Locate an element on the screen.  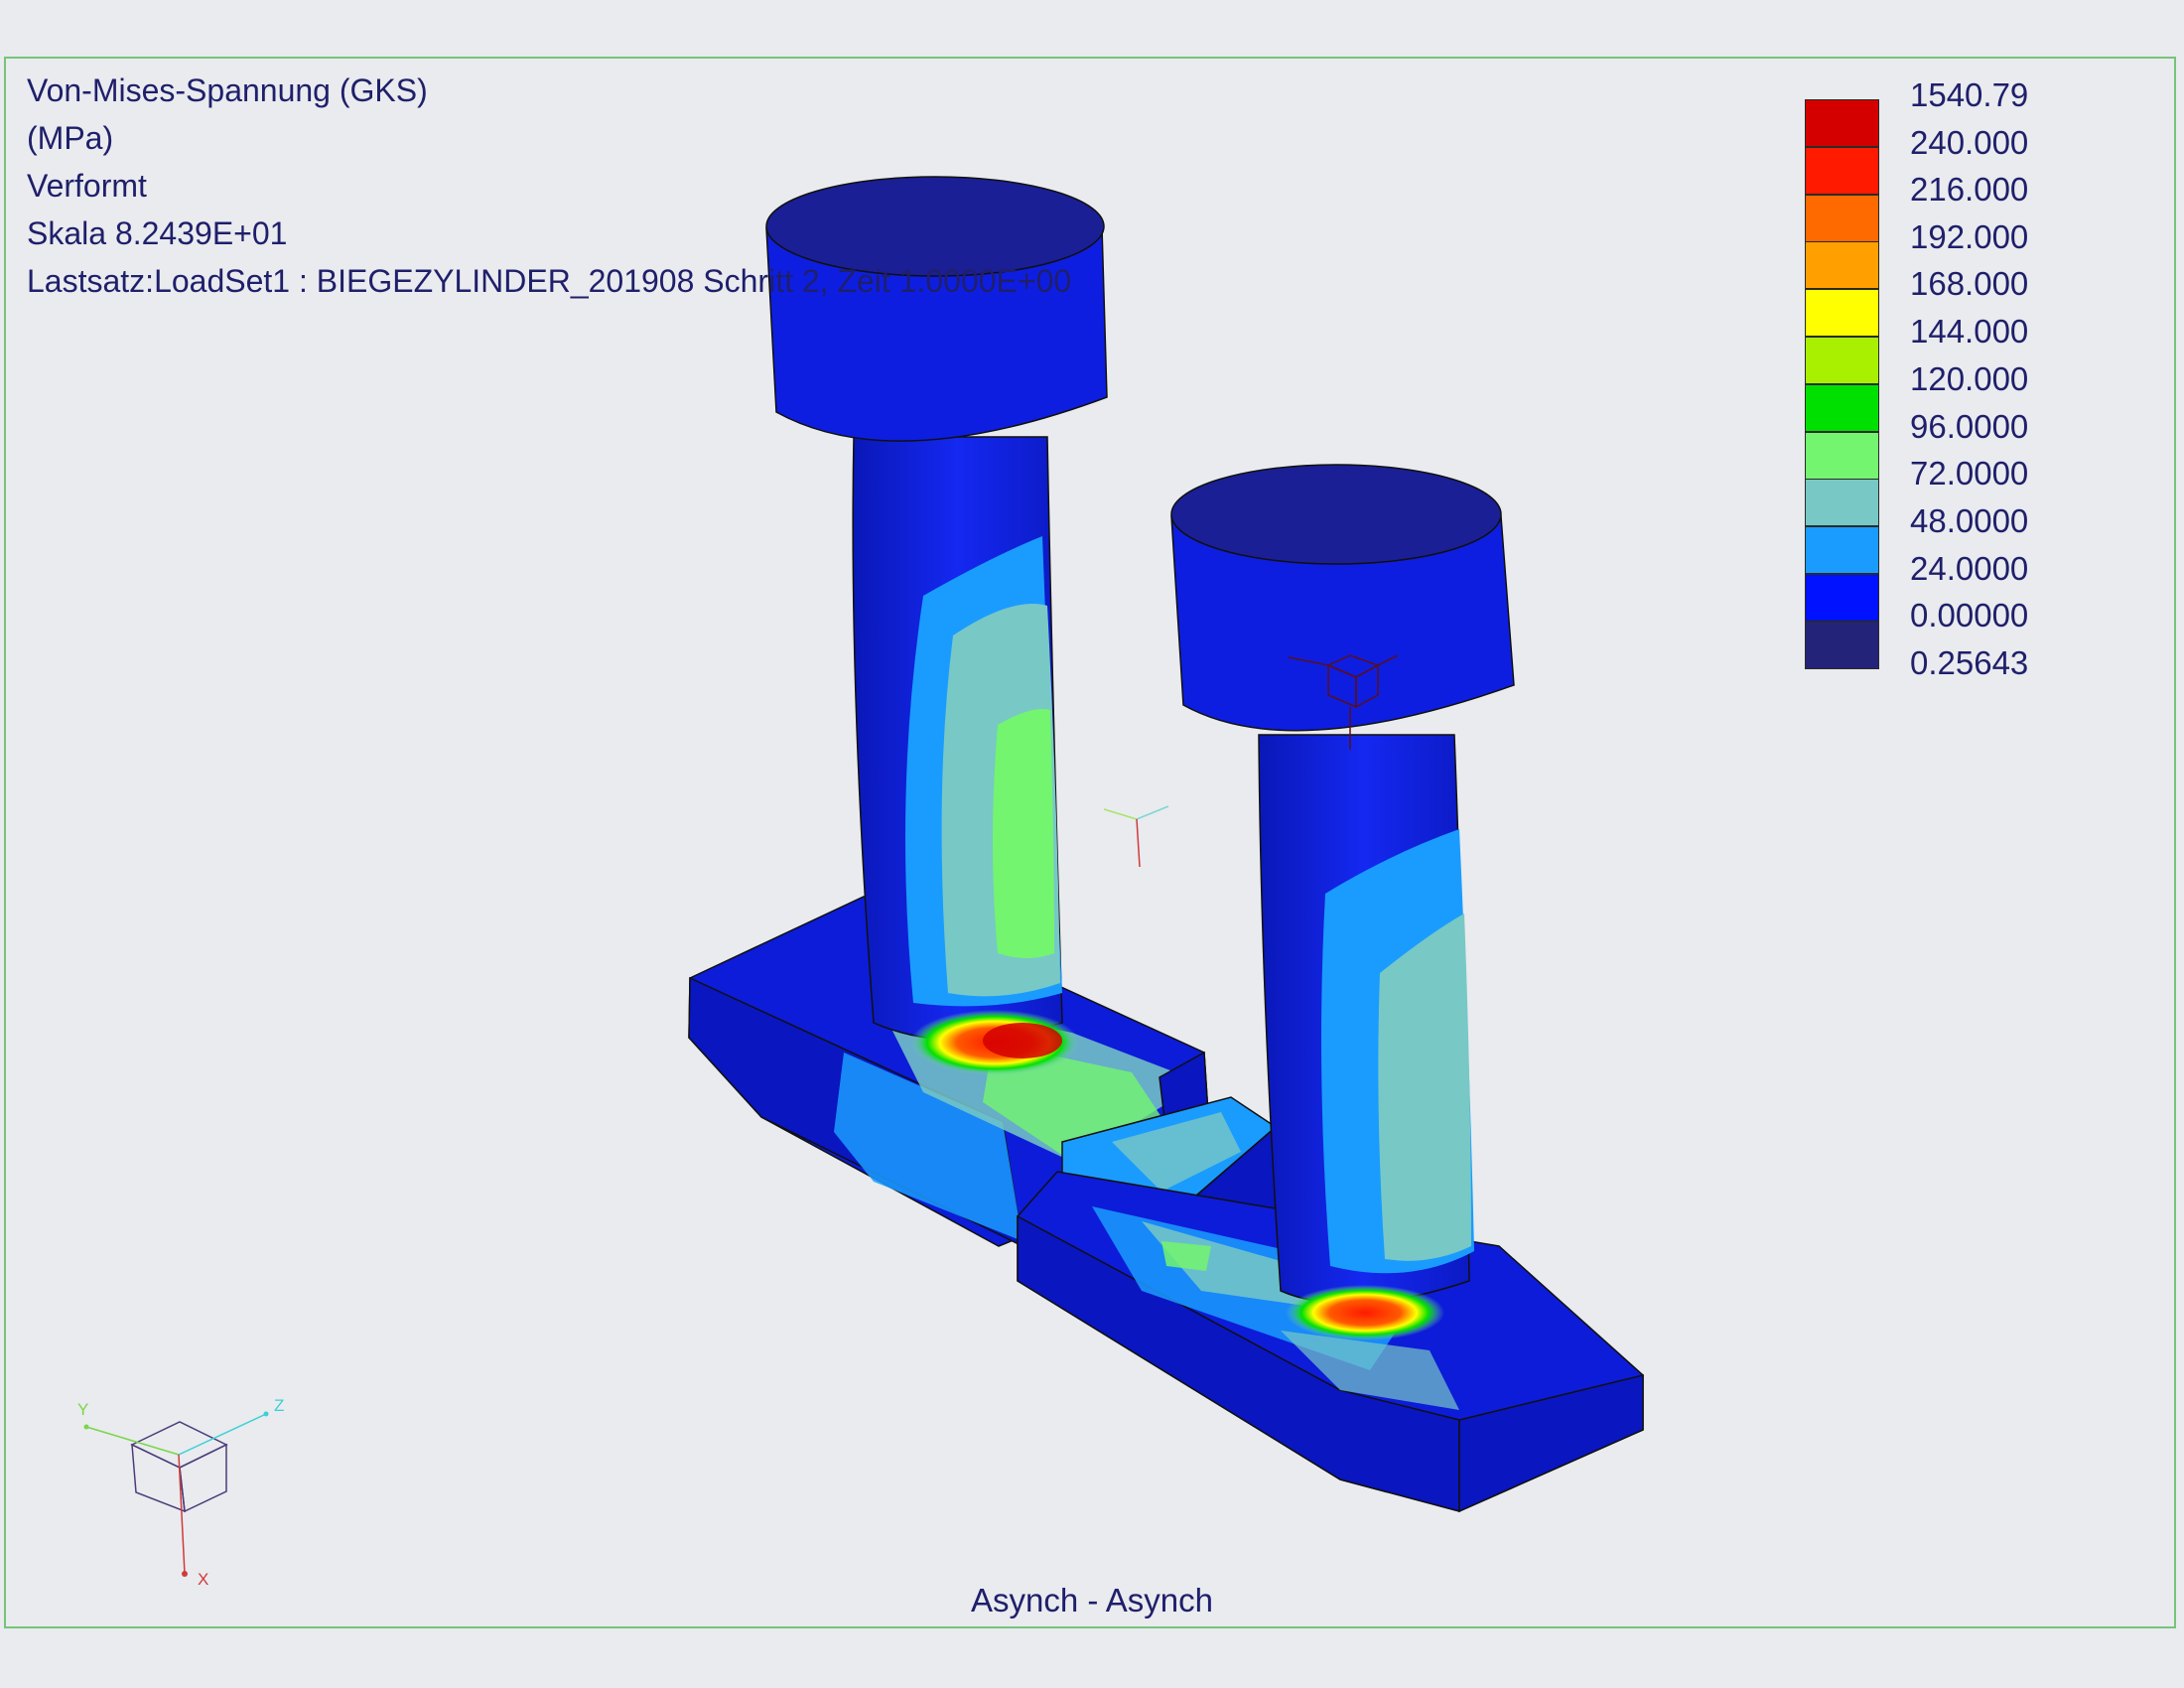
legend-label-4: 168.000 is located at coordinates (1969, 283).